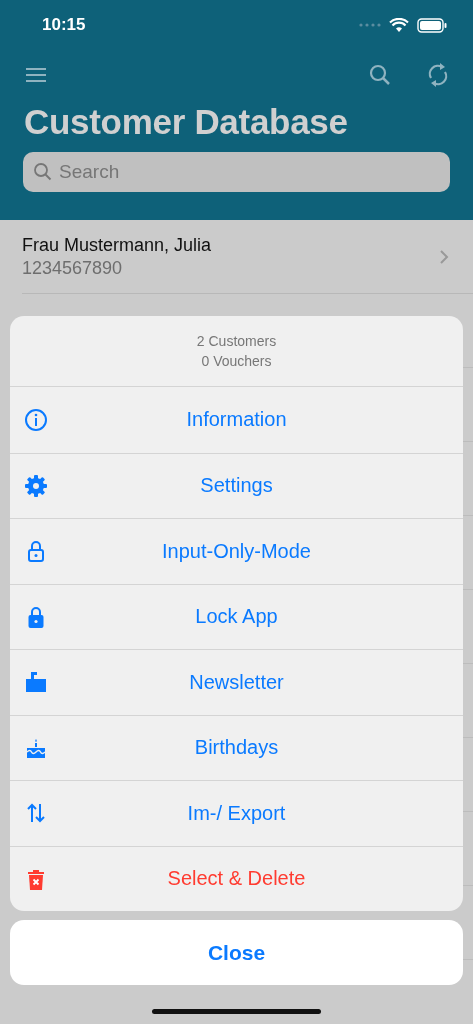 This screenshot has height=1024, width=473. What do you see at coordinates (236, 952) in the screenshot?
I see `close-button: Close` at bounding box center [236, 952].